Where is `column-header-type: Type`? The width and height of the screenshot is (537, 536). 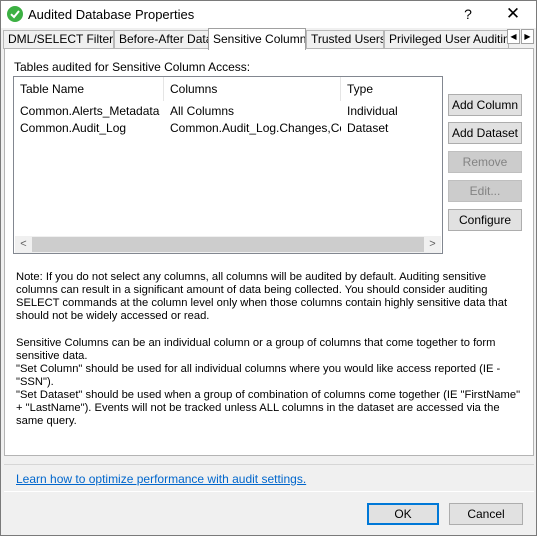 column-header-type: Type is located at coordinates (391, 89).